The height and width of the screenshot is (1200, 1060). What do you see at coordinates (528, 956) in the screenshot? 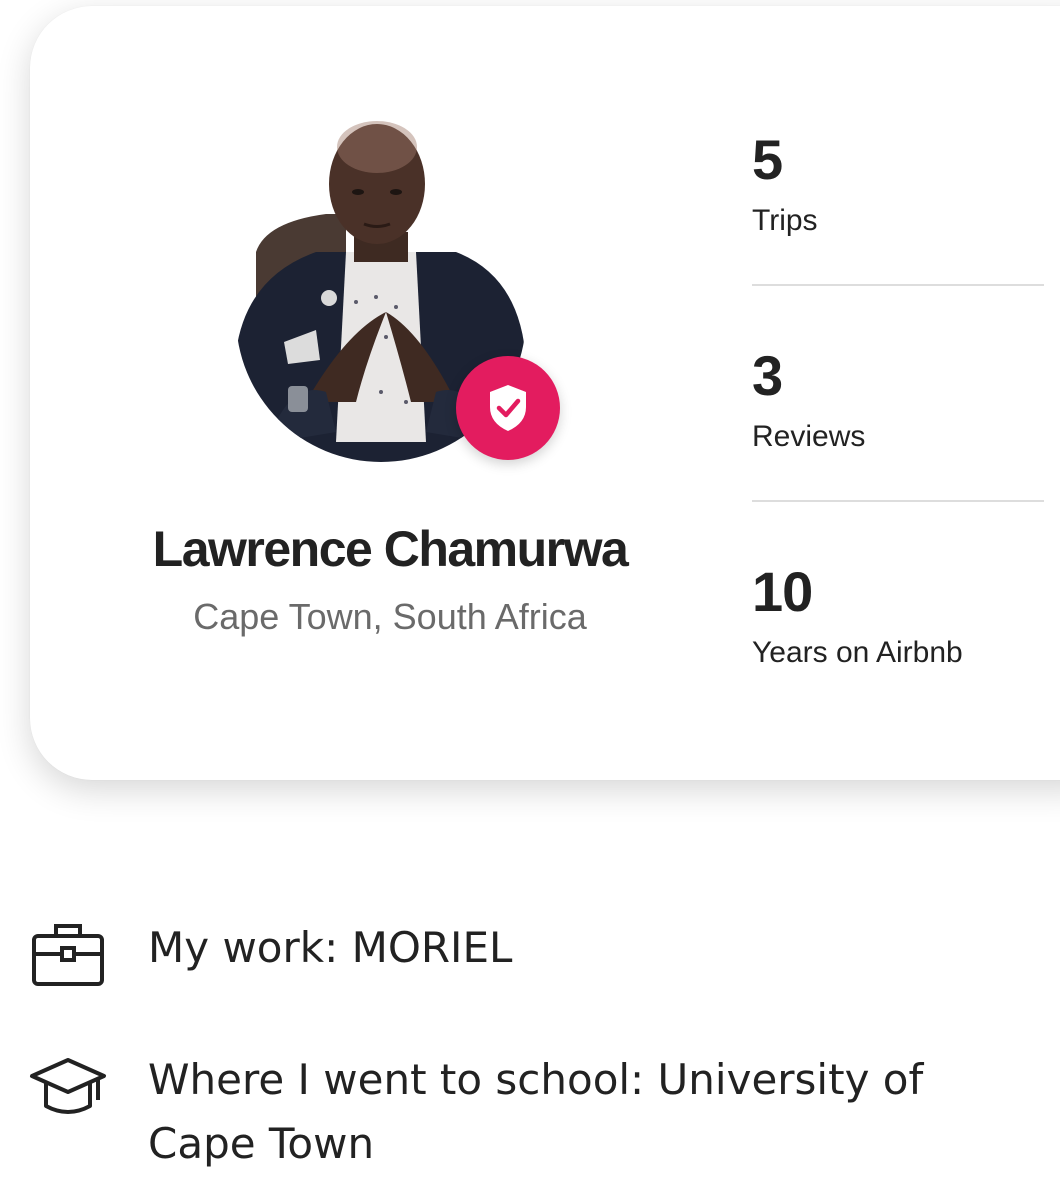
I see `about-work: My work: MORIEL` at bounding box center [528, 956].